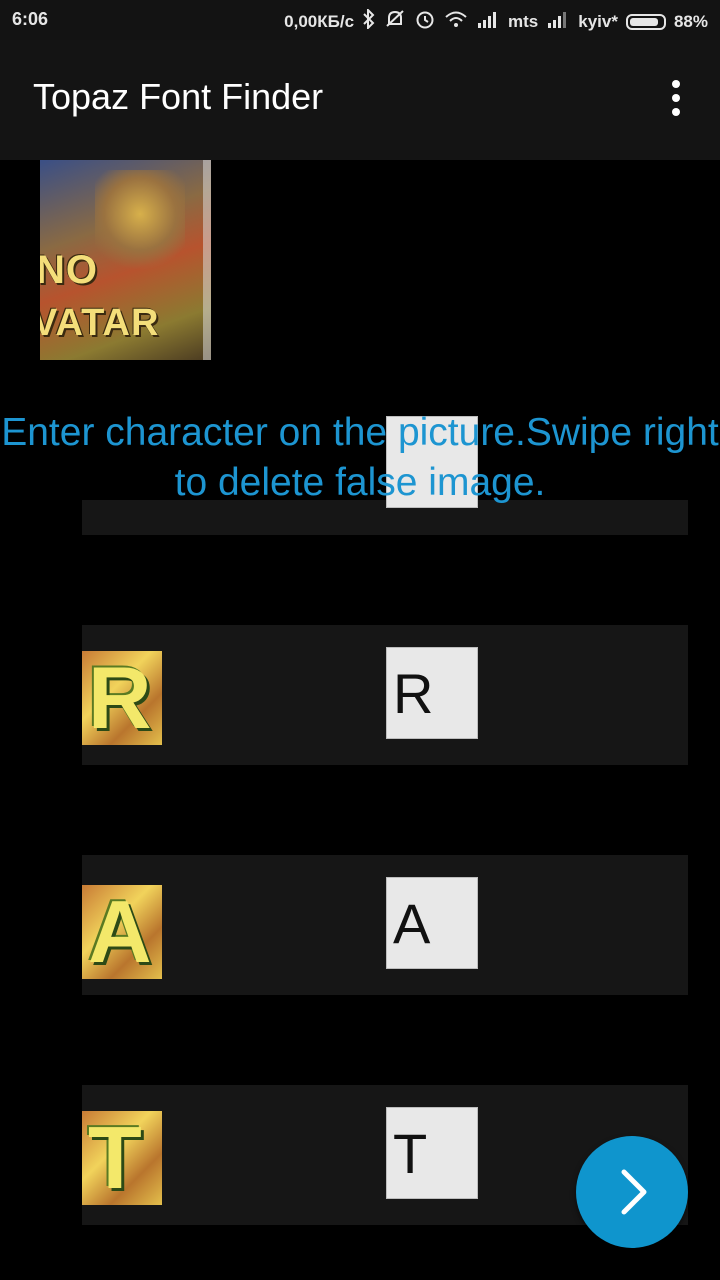 This screenshot has height=1280, width=720. I want to click on alarm-icon, so click(425, 21).